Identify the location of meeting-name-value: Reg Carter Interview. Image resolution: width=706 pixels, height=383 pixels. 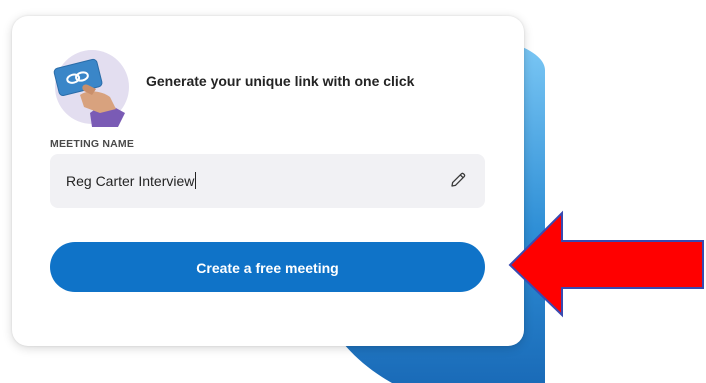
(131, 180).